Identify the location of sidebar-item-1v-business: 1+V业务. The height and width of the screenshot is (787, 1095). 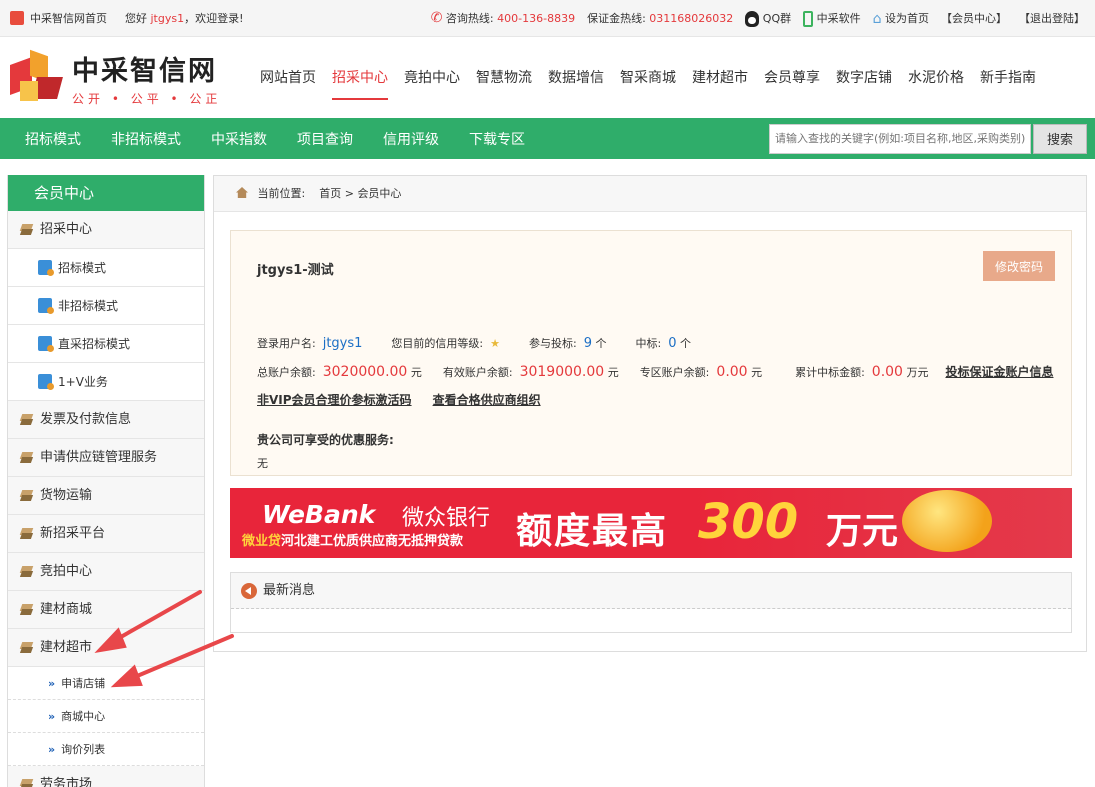
(106, 382).